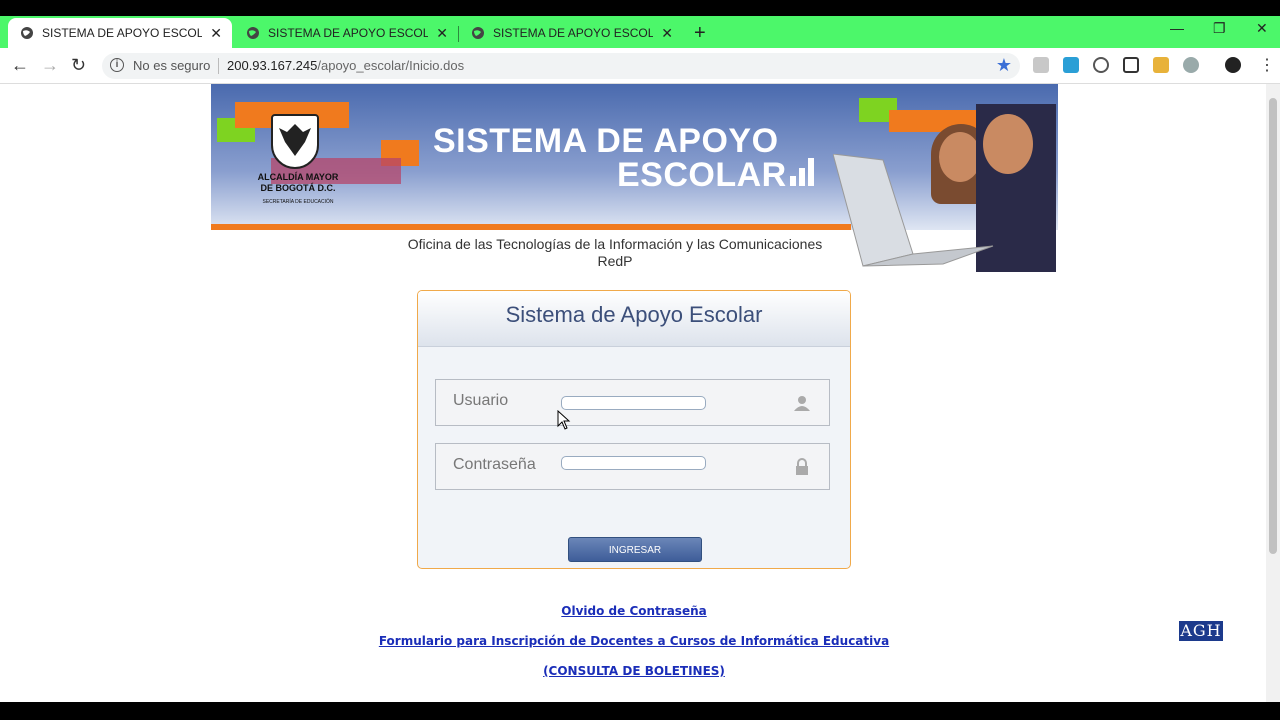 Image resolution: width=1280 pixels, height=720 pixels. What do you see at coordinates (564, 420) in the screenshot?
I see `mouse-cursor-icon` at bounding box center [564, 420].